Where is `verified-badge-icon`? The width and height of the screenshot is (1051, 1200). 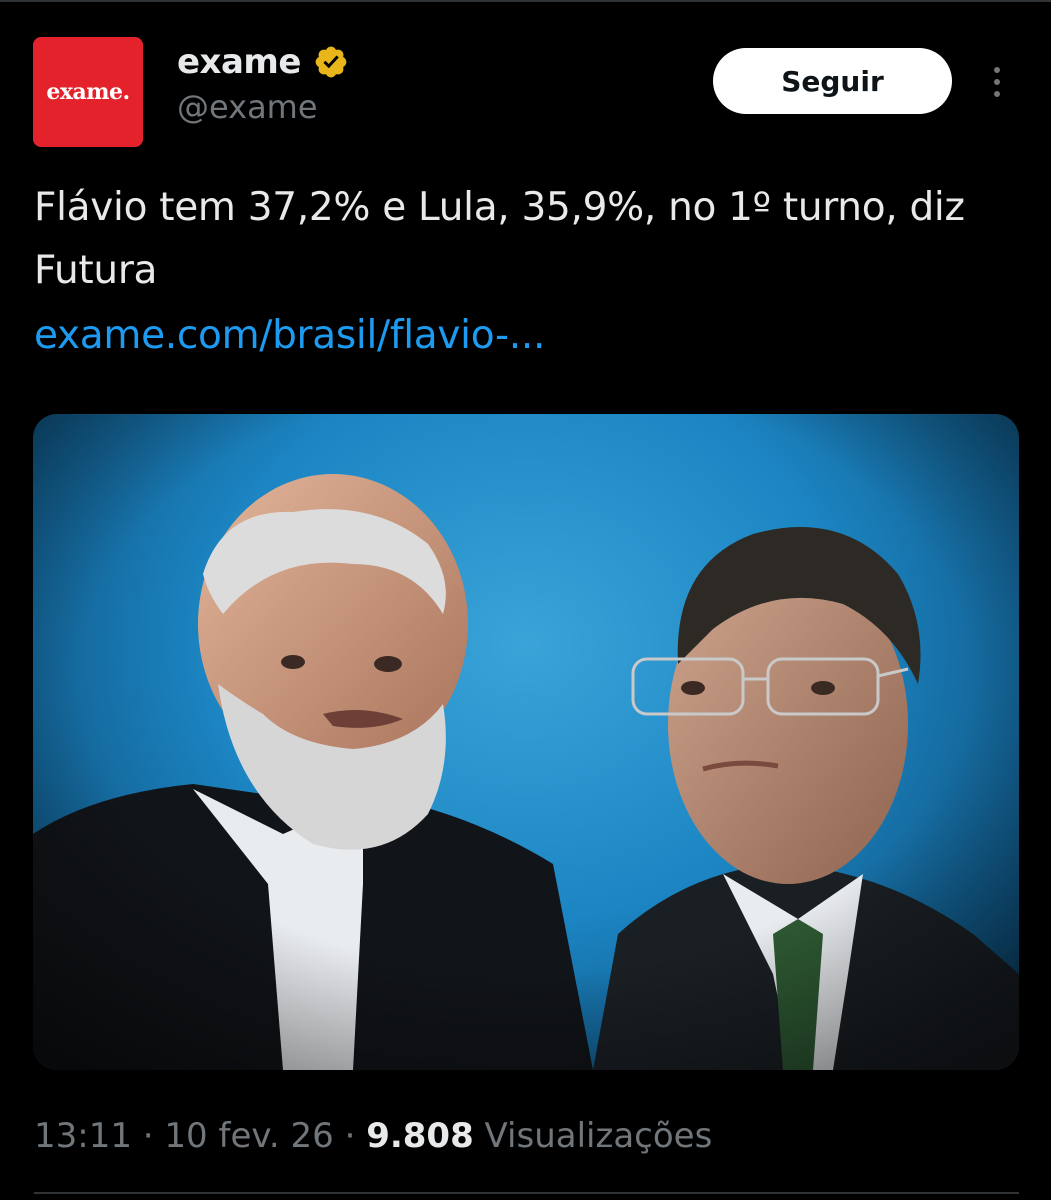 verified-badge-icon is located at coordinates (331, 62).